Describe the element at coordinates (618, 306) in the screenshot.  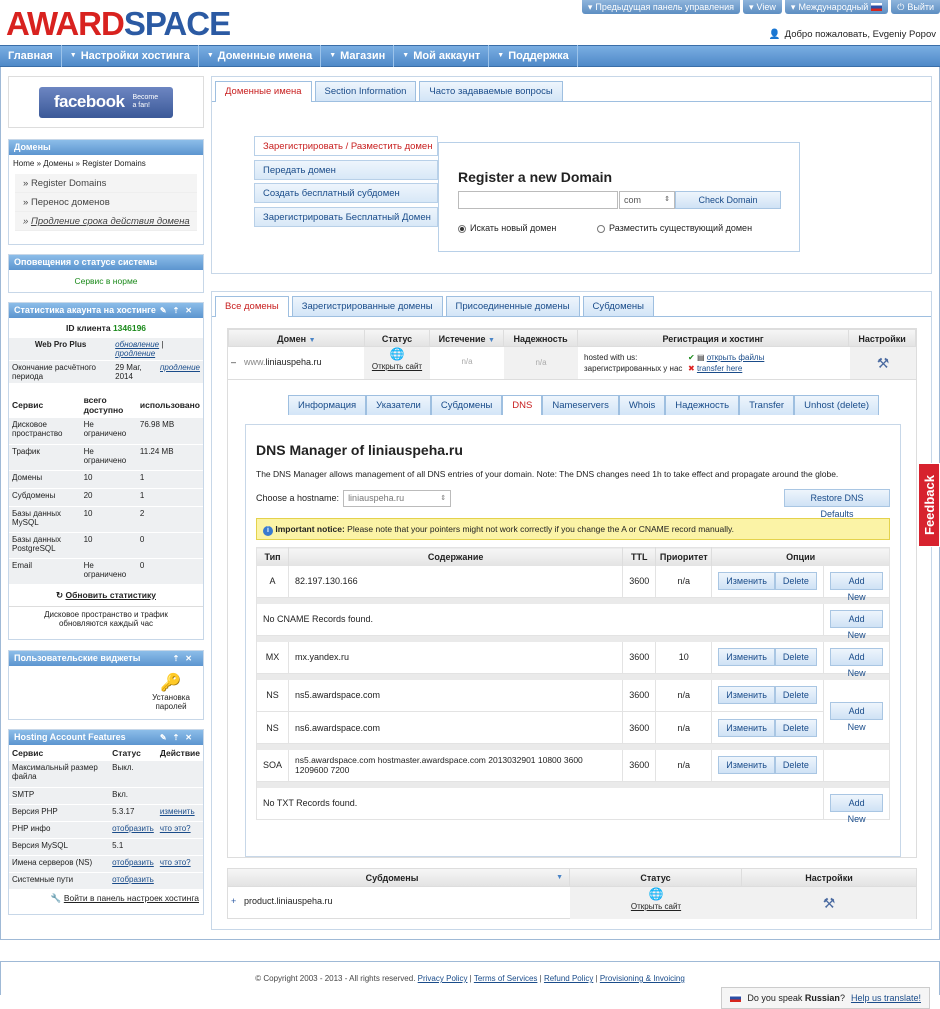
I see `tab-subdomains: Субдомены` at that location.